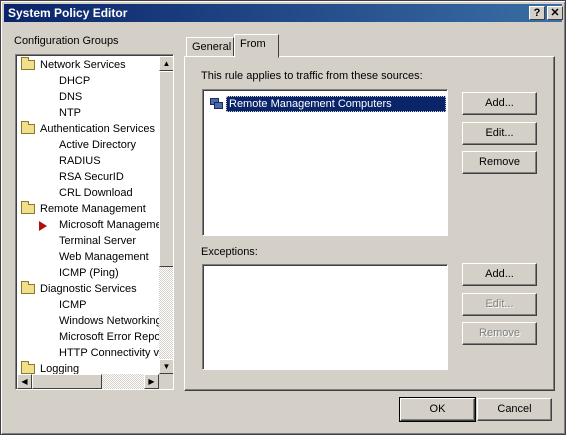  I want to click on tree-item-label: Diagnostic Services, so click(88, 289).